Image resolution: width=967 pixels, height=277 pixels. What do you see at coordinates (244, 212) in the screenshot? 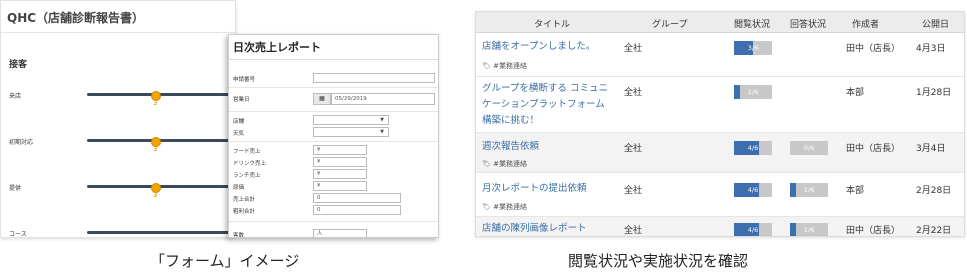
I see `field-label: 粗利合計` at bounding box center [244, 212].